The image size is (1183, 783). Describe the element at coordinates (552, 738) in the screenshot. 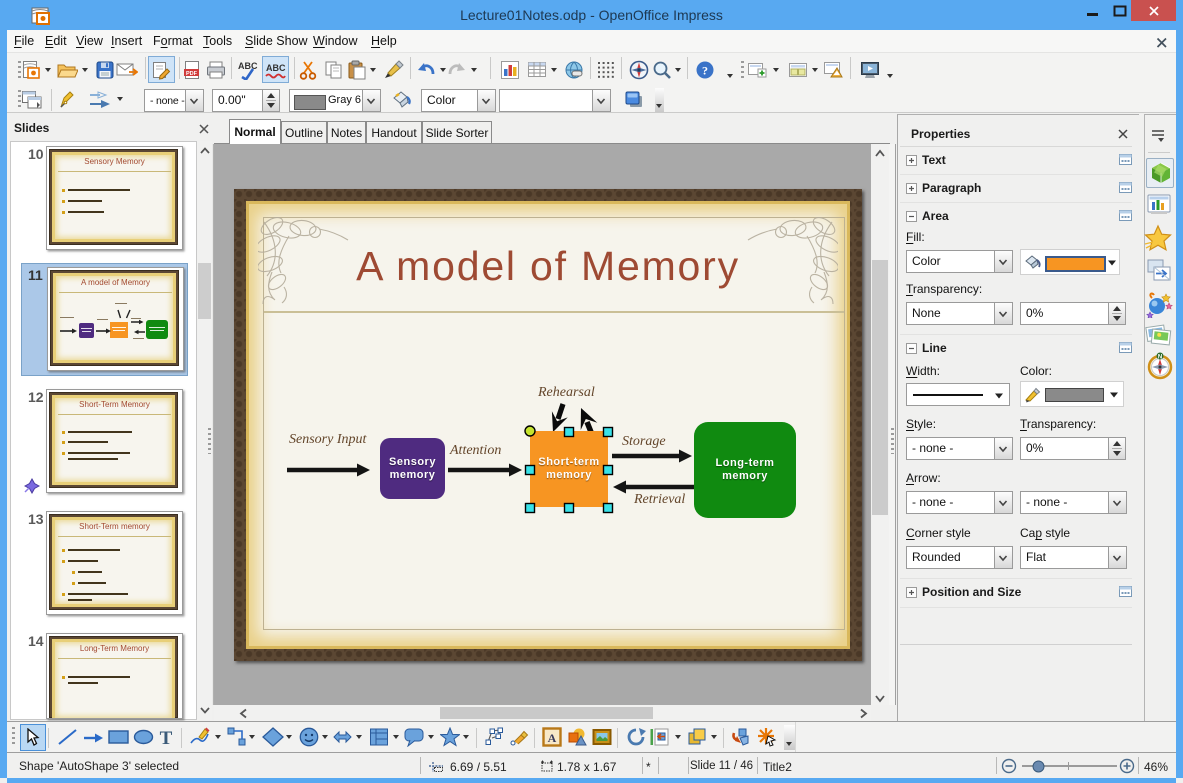

I see `svg-text: A` at that location.